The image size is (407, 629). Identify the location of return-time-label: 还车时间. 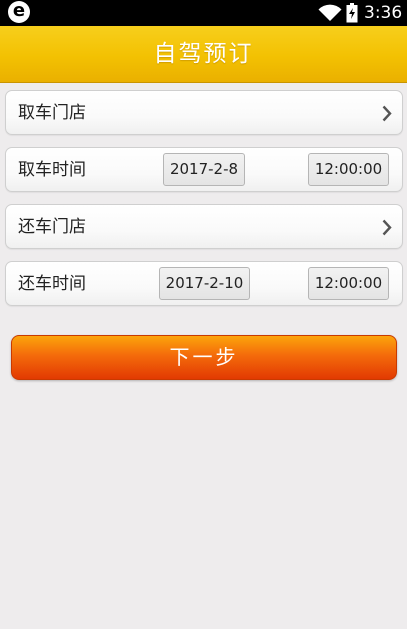
(52, 284).